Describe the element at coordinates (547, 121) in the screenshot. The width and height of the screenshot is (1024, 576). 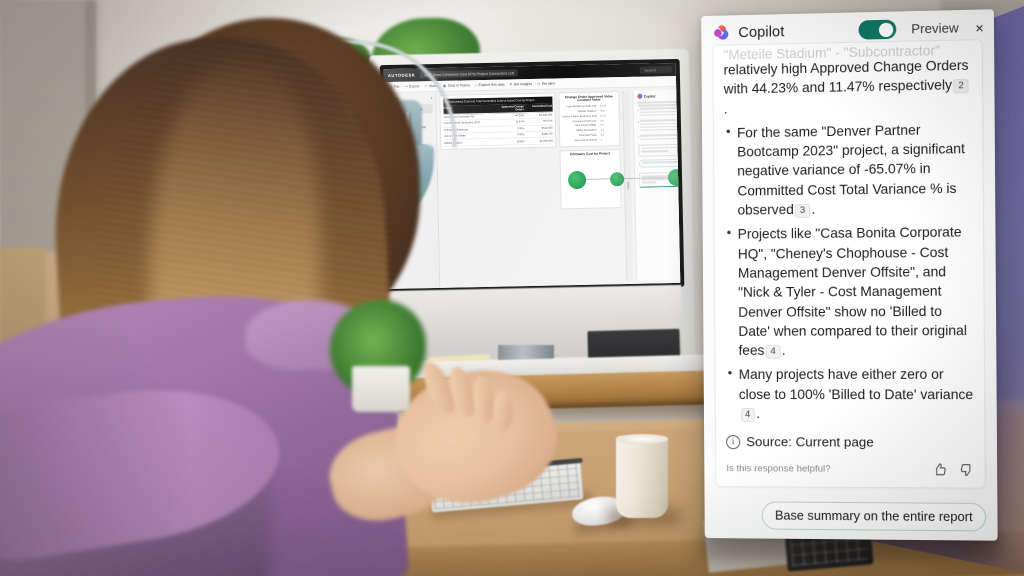
I see `cell-committed: -65.07%` at that location.